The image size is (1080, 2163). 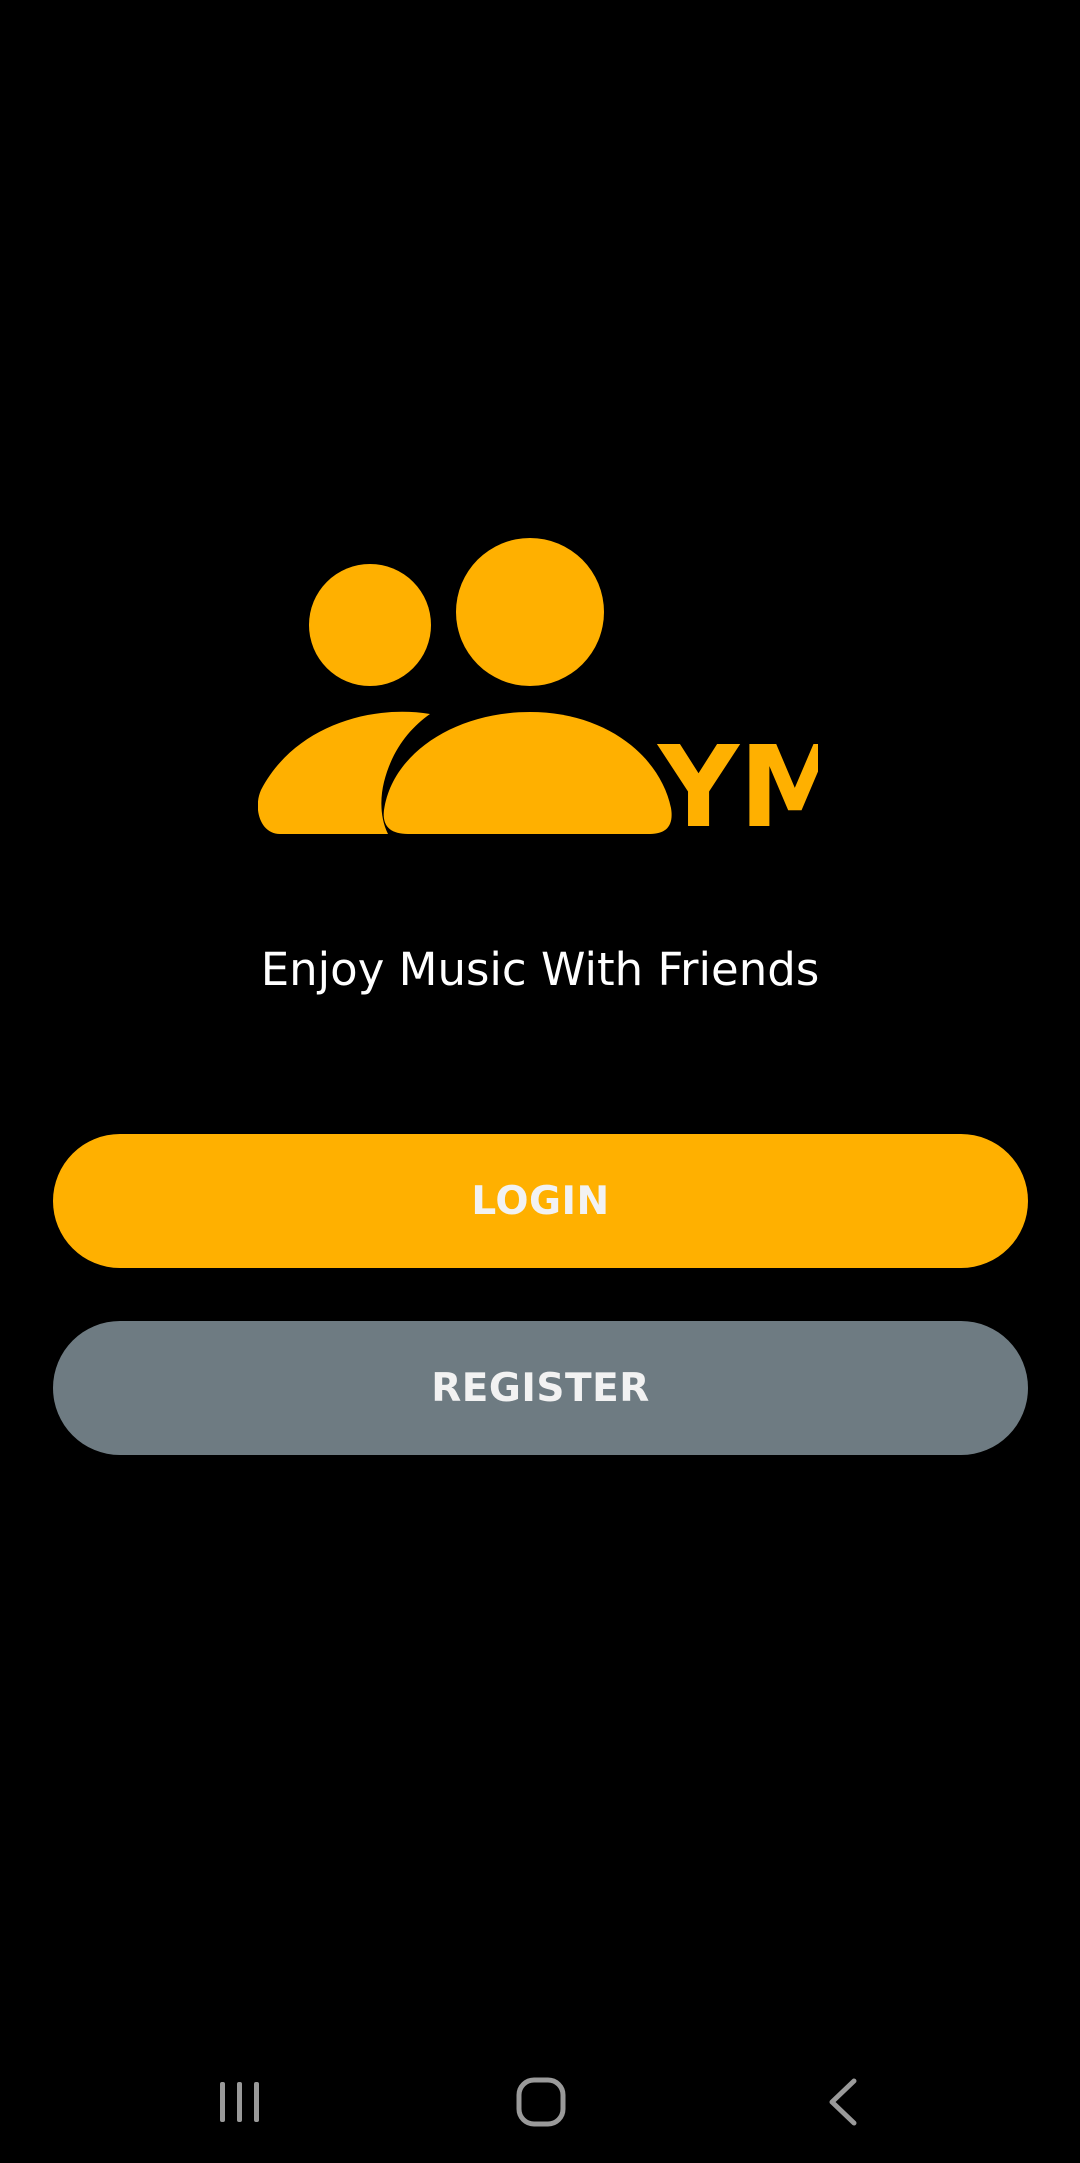 I want to click on home-button, so click(x=541, y=2101).